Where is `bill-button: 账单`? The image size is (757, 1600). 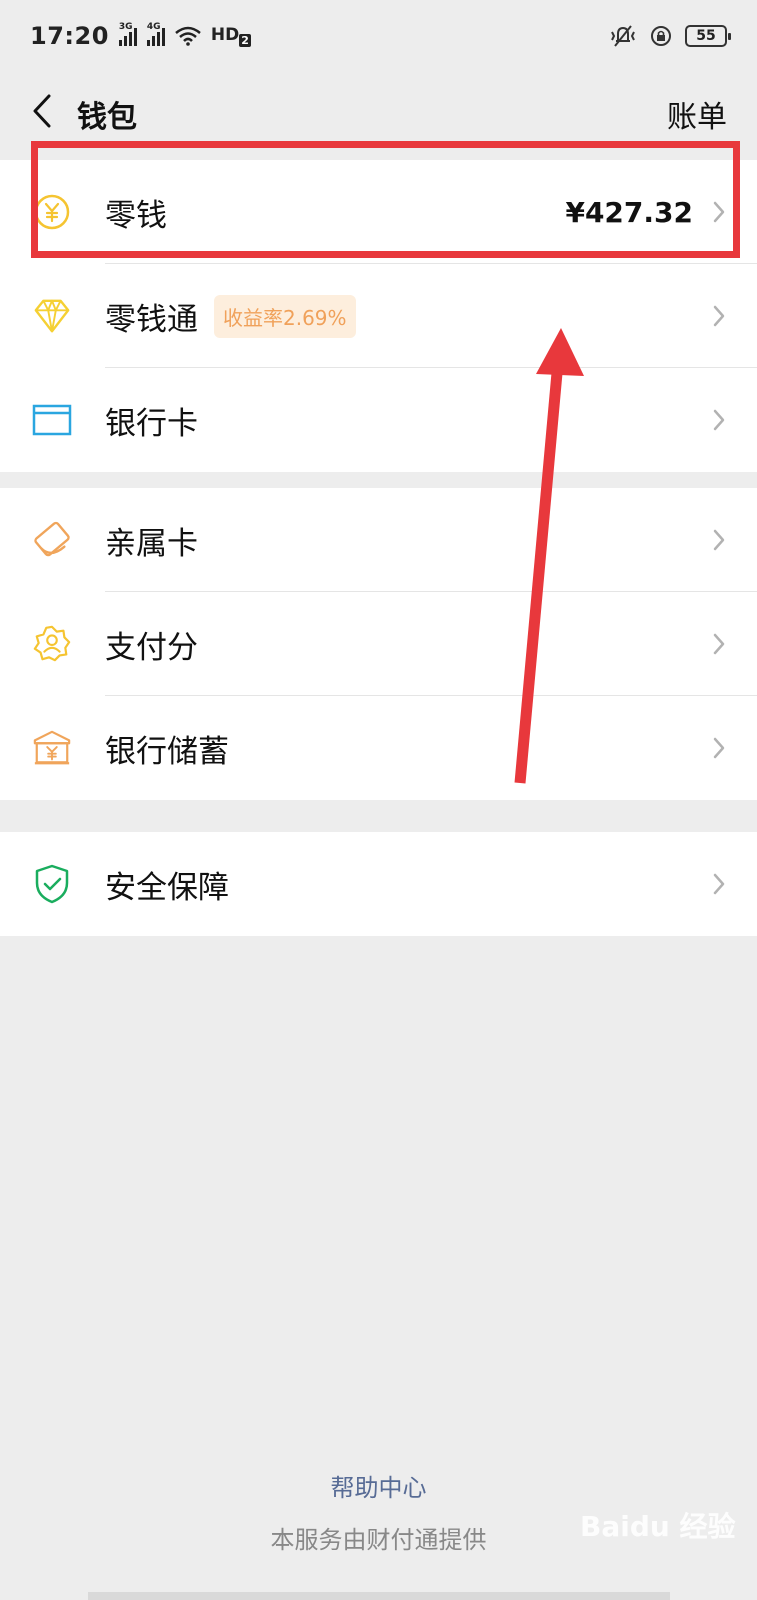 bill-button: 账单 is located at coordinates (697, 114).